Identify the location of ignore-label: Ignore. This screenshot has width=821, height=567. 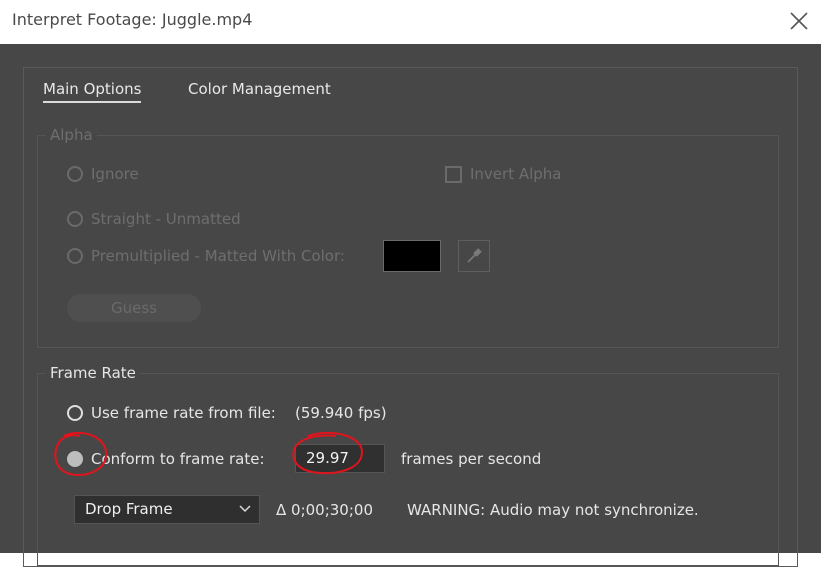
(115, 174).